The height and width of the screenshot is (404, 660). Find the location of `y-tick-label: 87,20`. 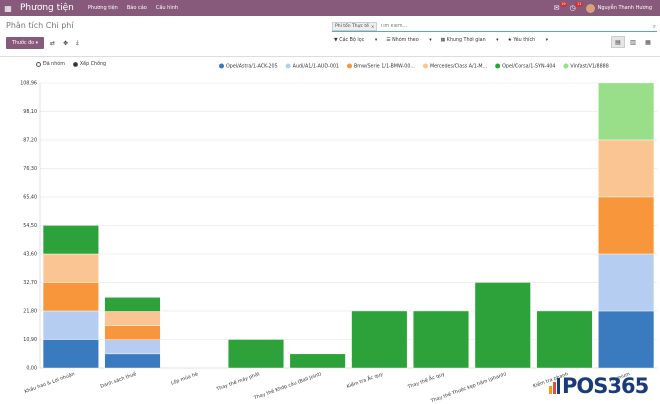

y-tick-label: 87,20 is located at coordinates (30, 141).